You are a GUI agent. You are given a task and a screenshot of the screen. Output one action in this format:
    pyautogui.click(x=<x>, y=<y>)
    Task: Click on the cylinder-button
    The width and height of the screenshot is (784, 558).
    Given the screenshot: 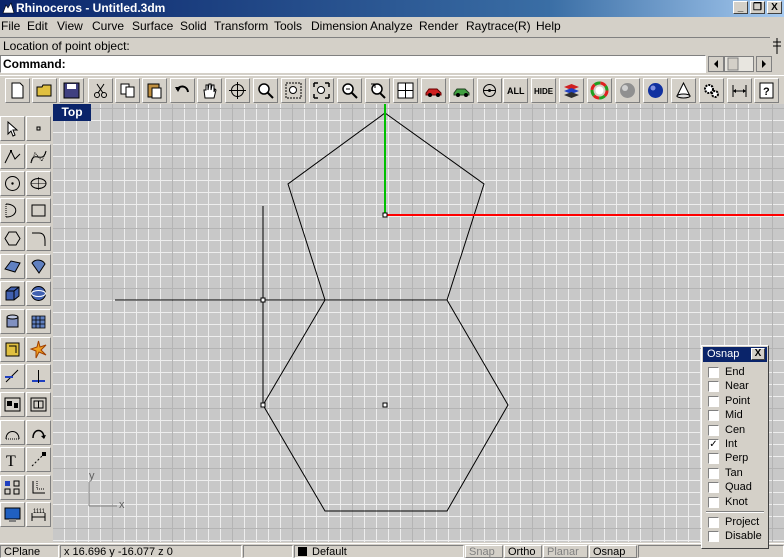 What is the action you would take?
    pyautogui.click(x=12, y=321)
    